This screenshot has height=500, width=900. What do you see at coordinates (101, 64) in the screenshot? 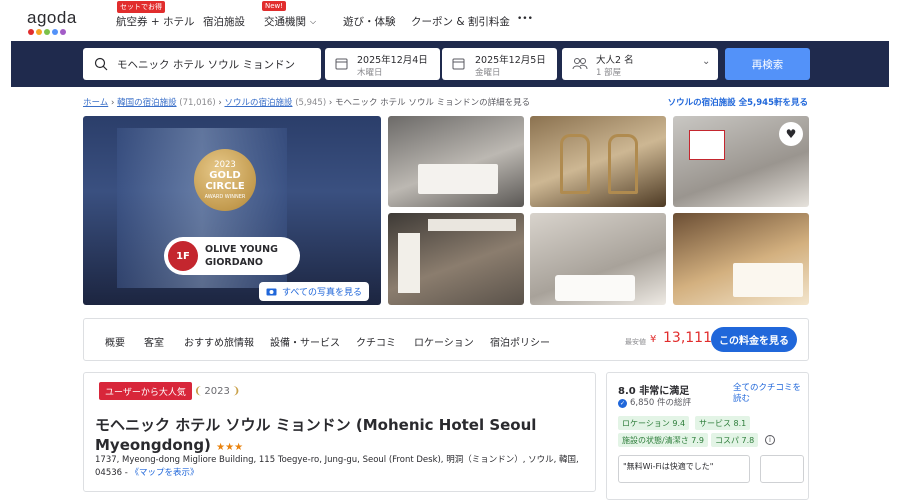
I see `search-icon` at bounding box center [101, 64].